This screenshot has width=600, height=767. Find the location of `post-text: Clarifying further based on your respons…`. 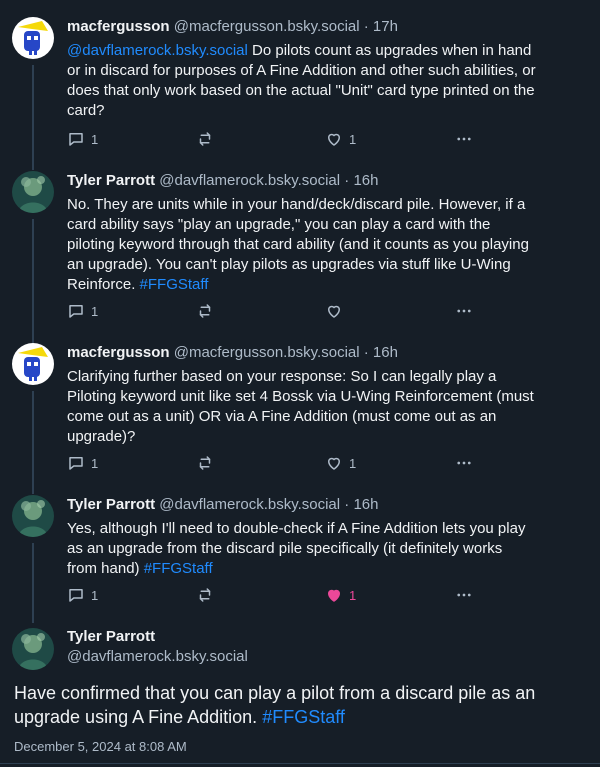

post-text: Clarifying further based on your respons… is located at coordinates (300, 406).